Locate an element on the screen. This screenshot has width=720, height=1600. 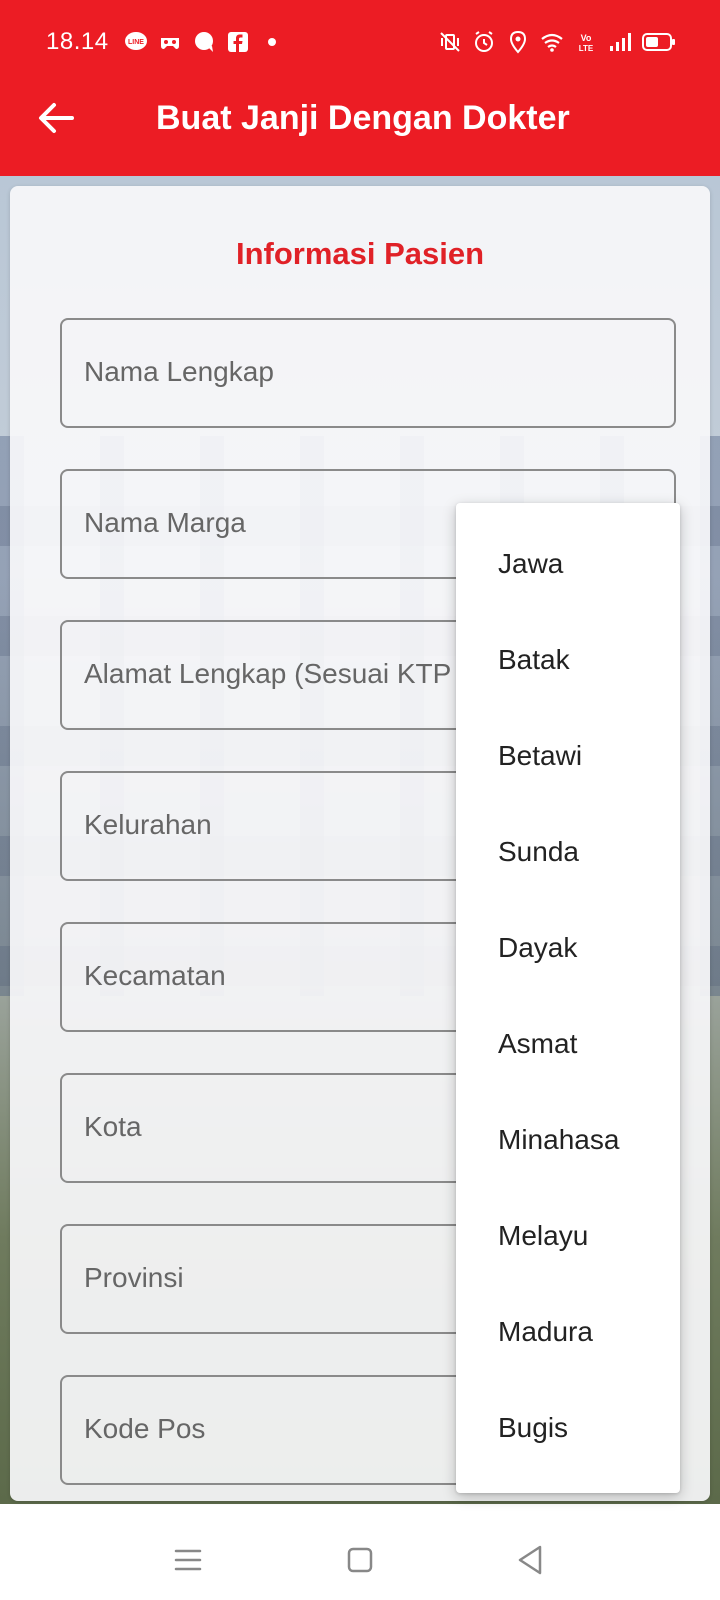
field-label: Nama Lengkap is located at coordinates (179, 371).